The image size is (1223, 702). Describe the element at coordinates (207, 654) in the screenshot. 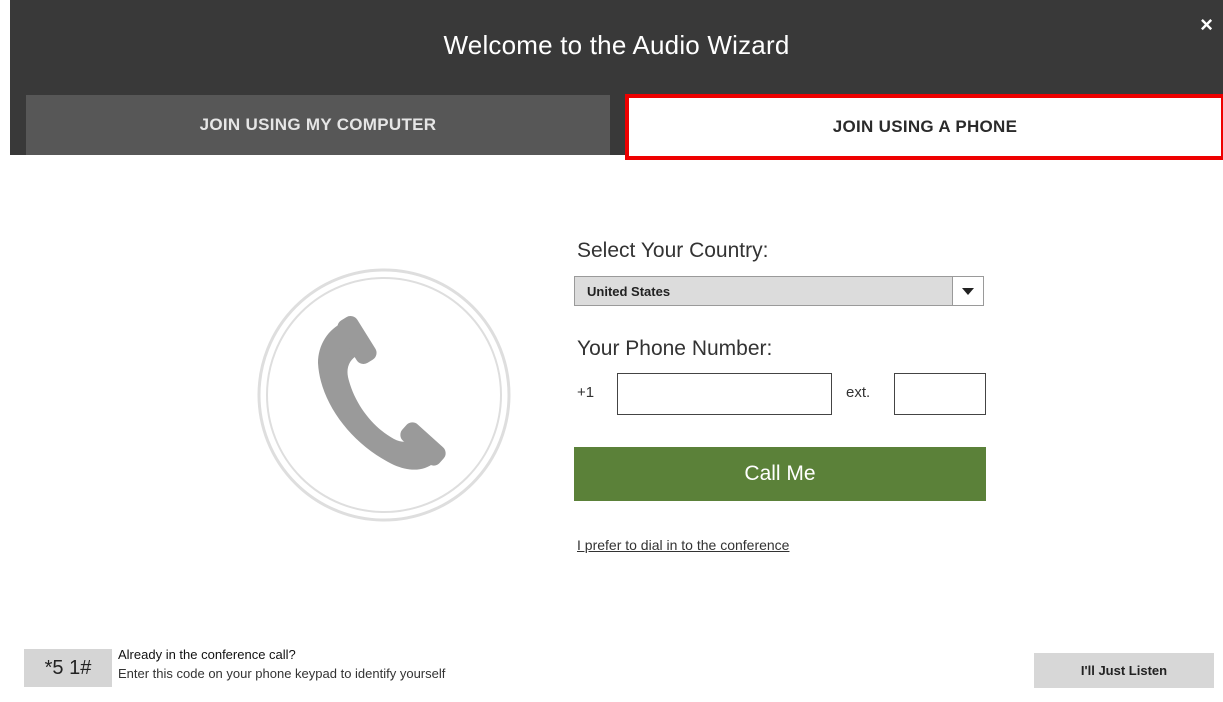

I see `already-in-call-text: Already in the conference call?` at that location.